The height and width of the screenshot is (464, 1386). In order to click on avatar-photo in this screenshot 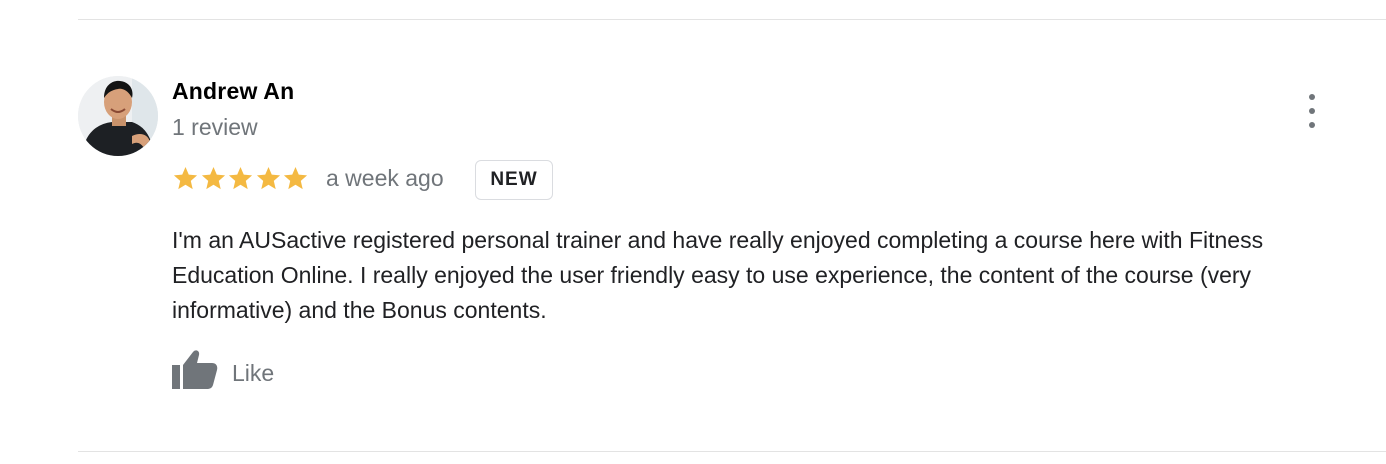, I will do `click(118, 116)`.